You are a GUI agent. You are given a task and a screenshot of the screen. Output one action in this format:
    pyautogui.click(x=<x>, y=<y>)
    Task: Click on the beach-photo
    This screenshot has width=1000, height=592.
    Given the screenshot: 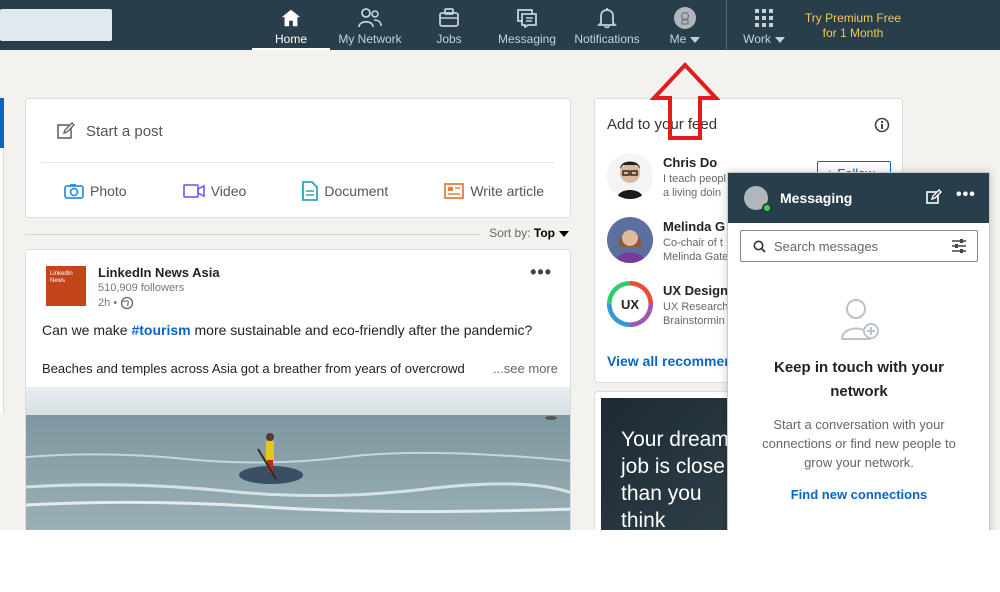 What is the action you would take?
    pyautogui.click(x=298, y=458)
    